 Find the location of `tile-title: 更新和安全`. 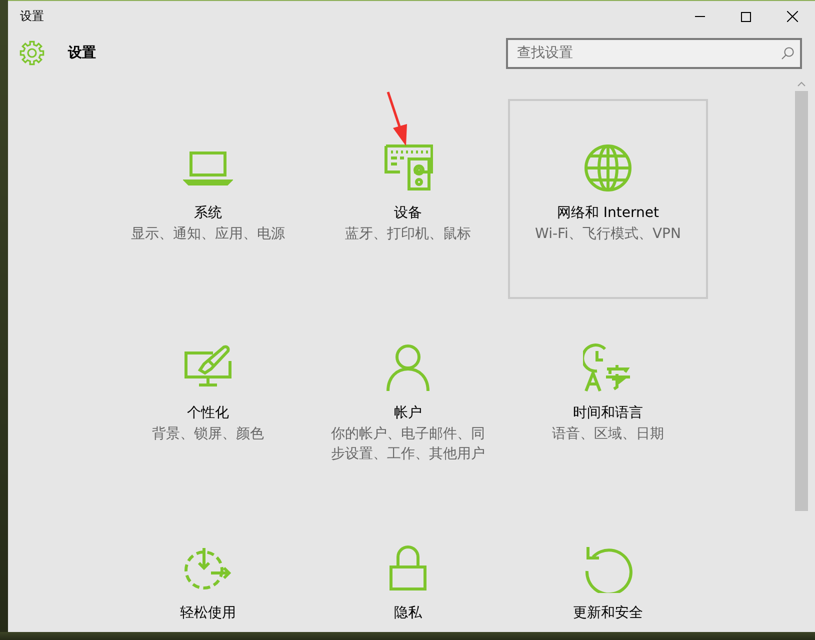

tile-title: 更新和安全 is located at coordinates (608, 613).